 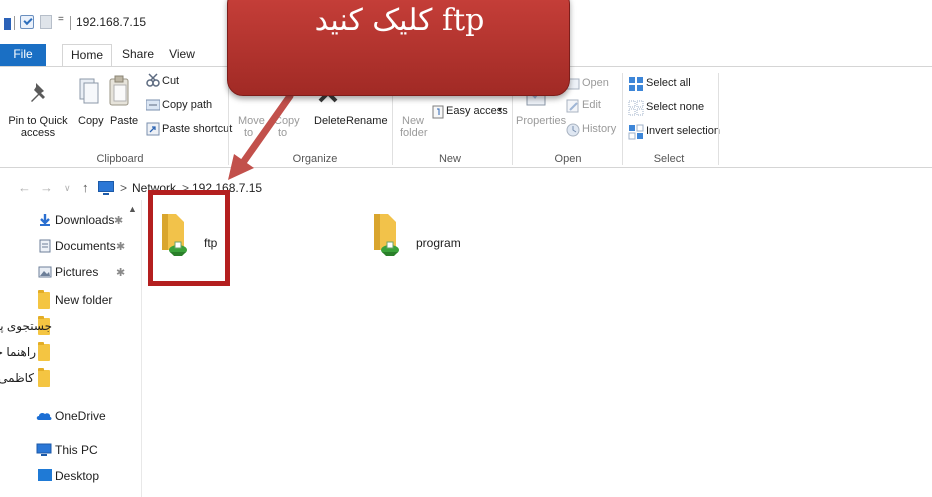 I want to click on history-button: History, so click(x=599, y=129).